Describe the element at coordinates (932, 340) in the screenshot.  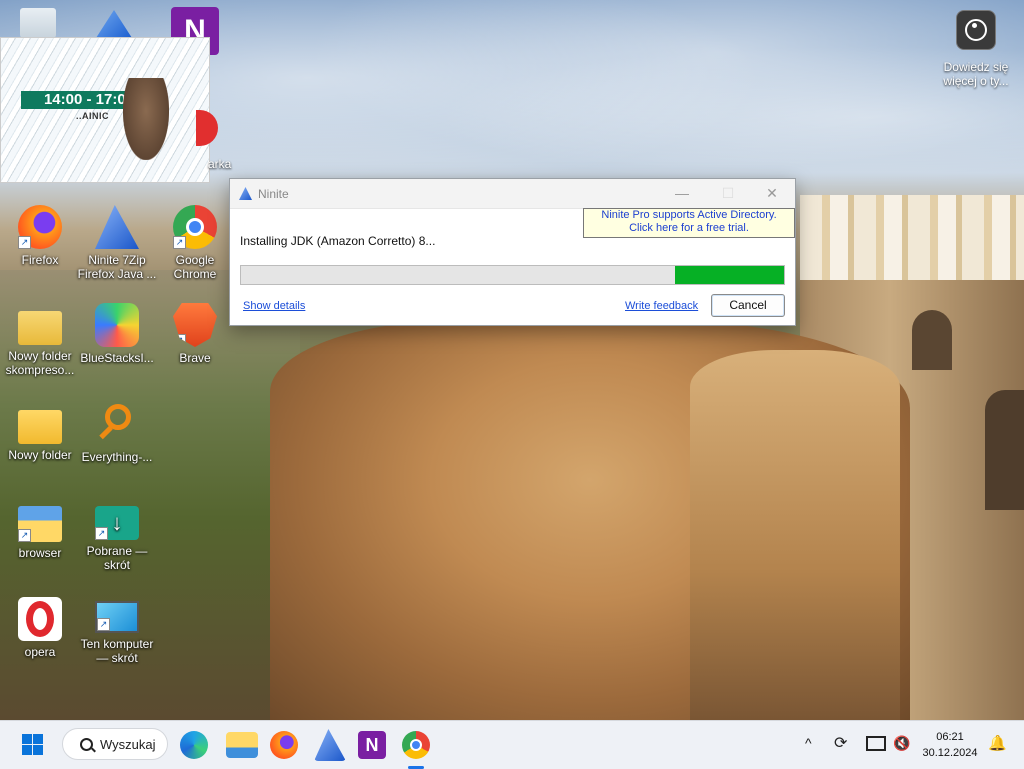
I see `bridge-arch` at that location.